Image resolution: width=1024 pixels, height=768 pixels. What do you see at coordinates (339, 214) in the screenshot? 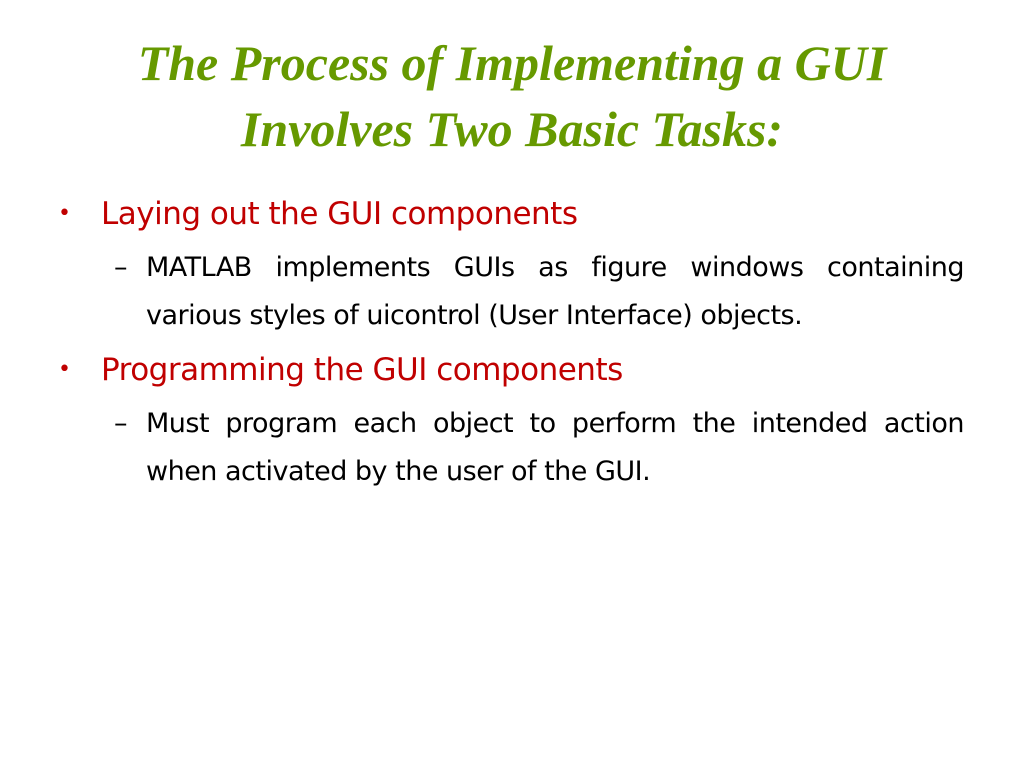
I see `bullet-text: Laying out the GUI components` at bounding box center [339, 214].